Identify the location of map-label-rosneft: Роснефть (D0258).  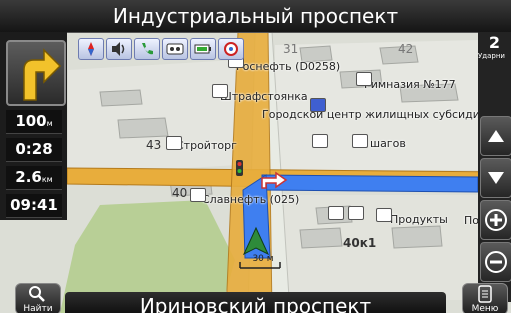
(288, 66).